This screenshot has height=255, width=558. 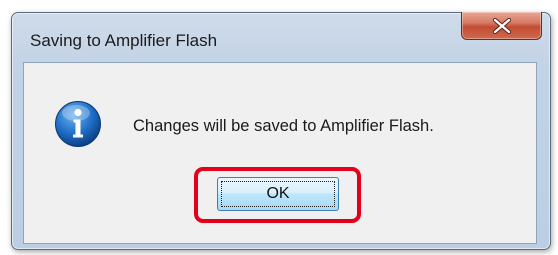 I want to click on ok-button-label: OK, so click(x=278, y=193).